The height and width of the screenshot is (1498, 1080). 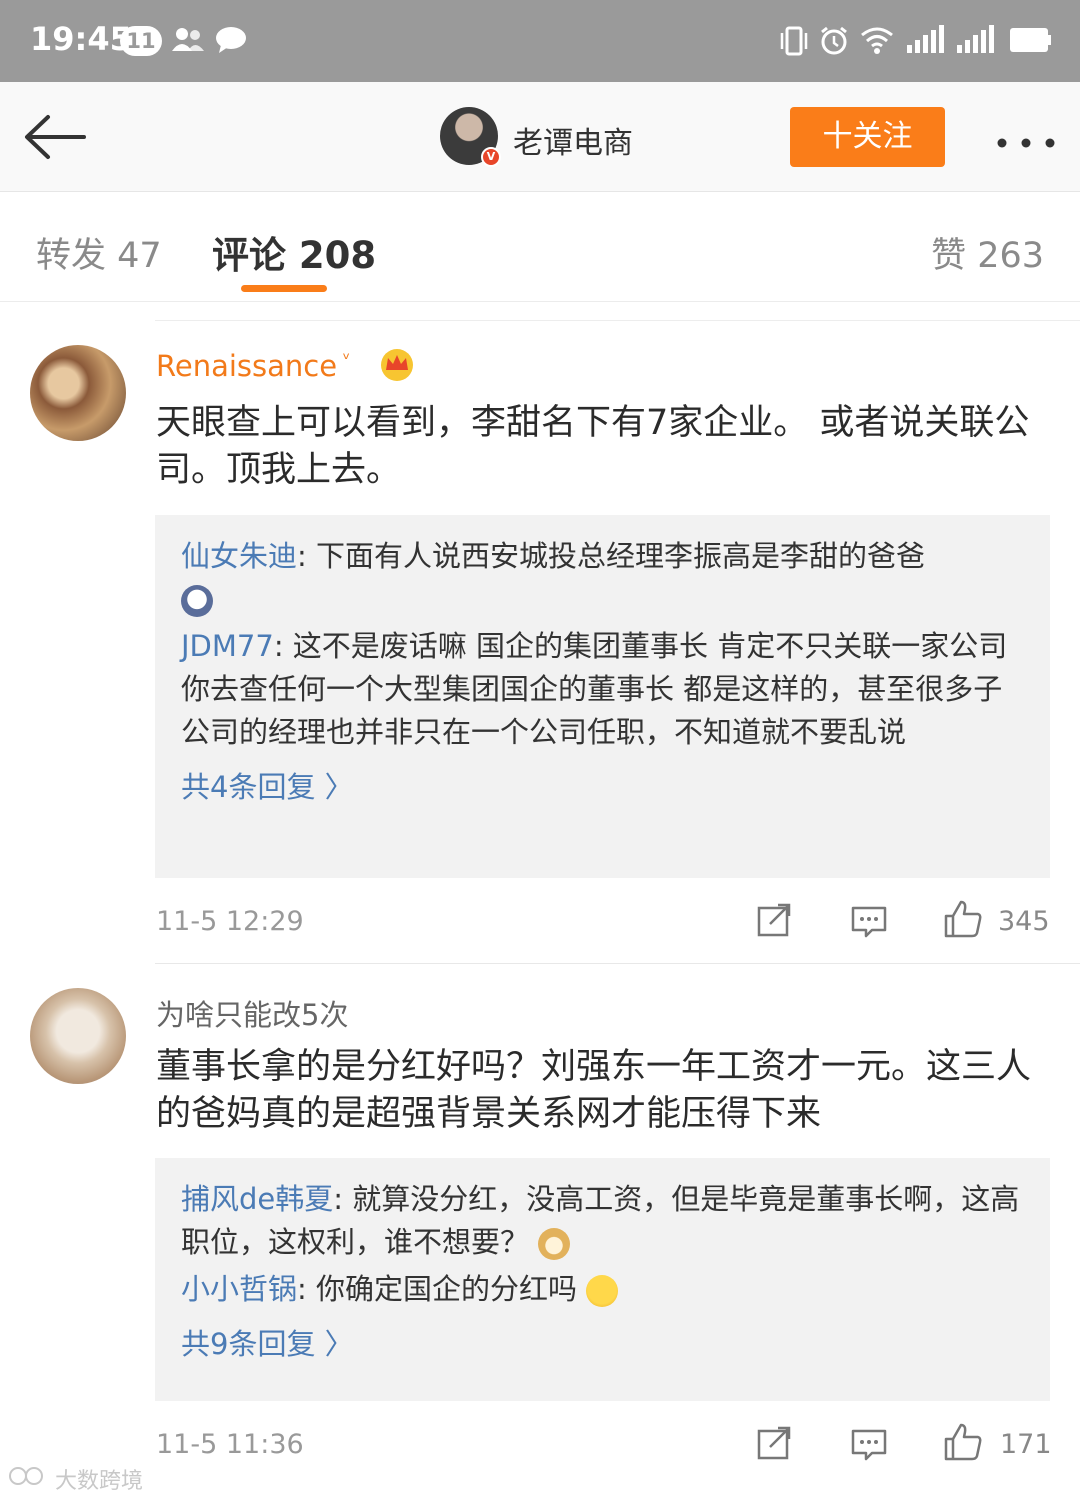 I want to click on nav-header: V 老谭电商 十关注, so click(x=540, y=137).